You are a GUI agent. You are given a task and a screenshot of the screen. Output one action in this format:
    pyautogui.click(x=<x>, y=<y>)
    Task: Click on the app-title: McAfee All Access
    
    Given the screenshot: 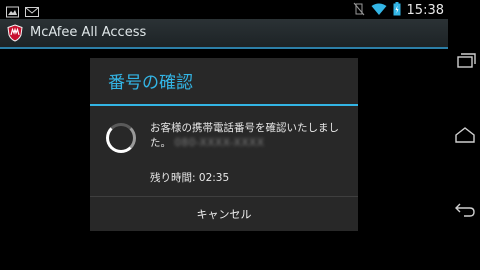 What is the action you would take?
    pyautogui.click(x=88, y=32)
    